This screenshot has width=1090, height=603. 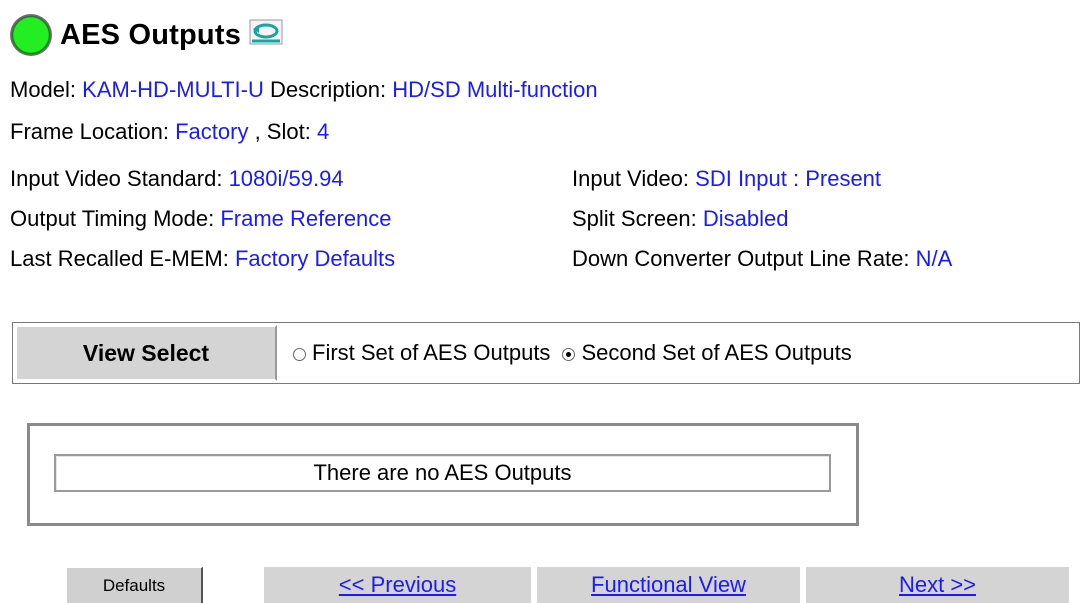 I want to click on frame-location-label: Frame Location:, so click(x=89, y=131).